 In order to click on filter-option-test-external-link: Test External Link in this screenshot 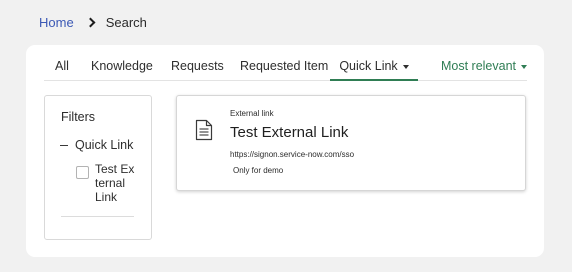, I will do `click(105, 183)`.